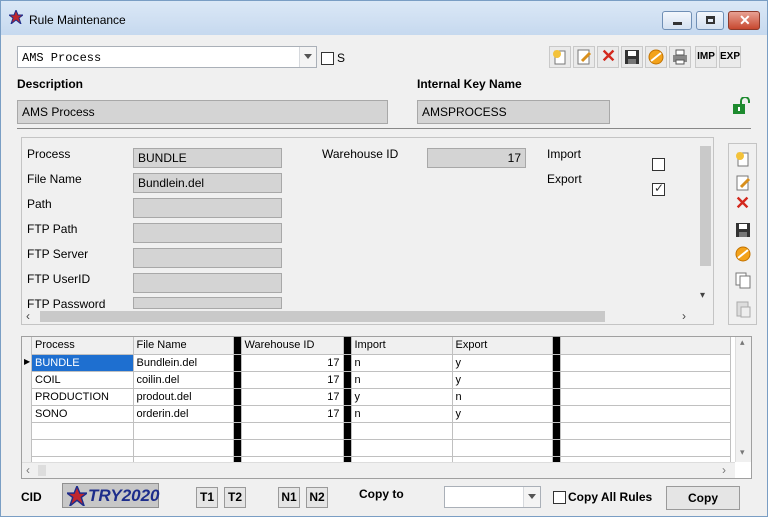 The width and height of the screenshot is (768, 517). Describe the element at coordinates (680, 57) in the screenshot. I see `print-button` at that location.